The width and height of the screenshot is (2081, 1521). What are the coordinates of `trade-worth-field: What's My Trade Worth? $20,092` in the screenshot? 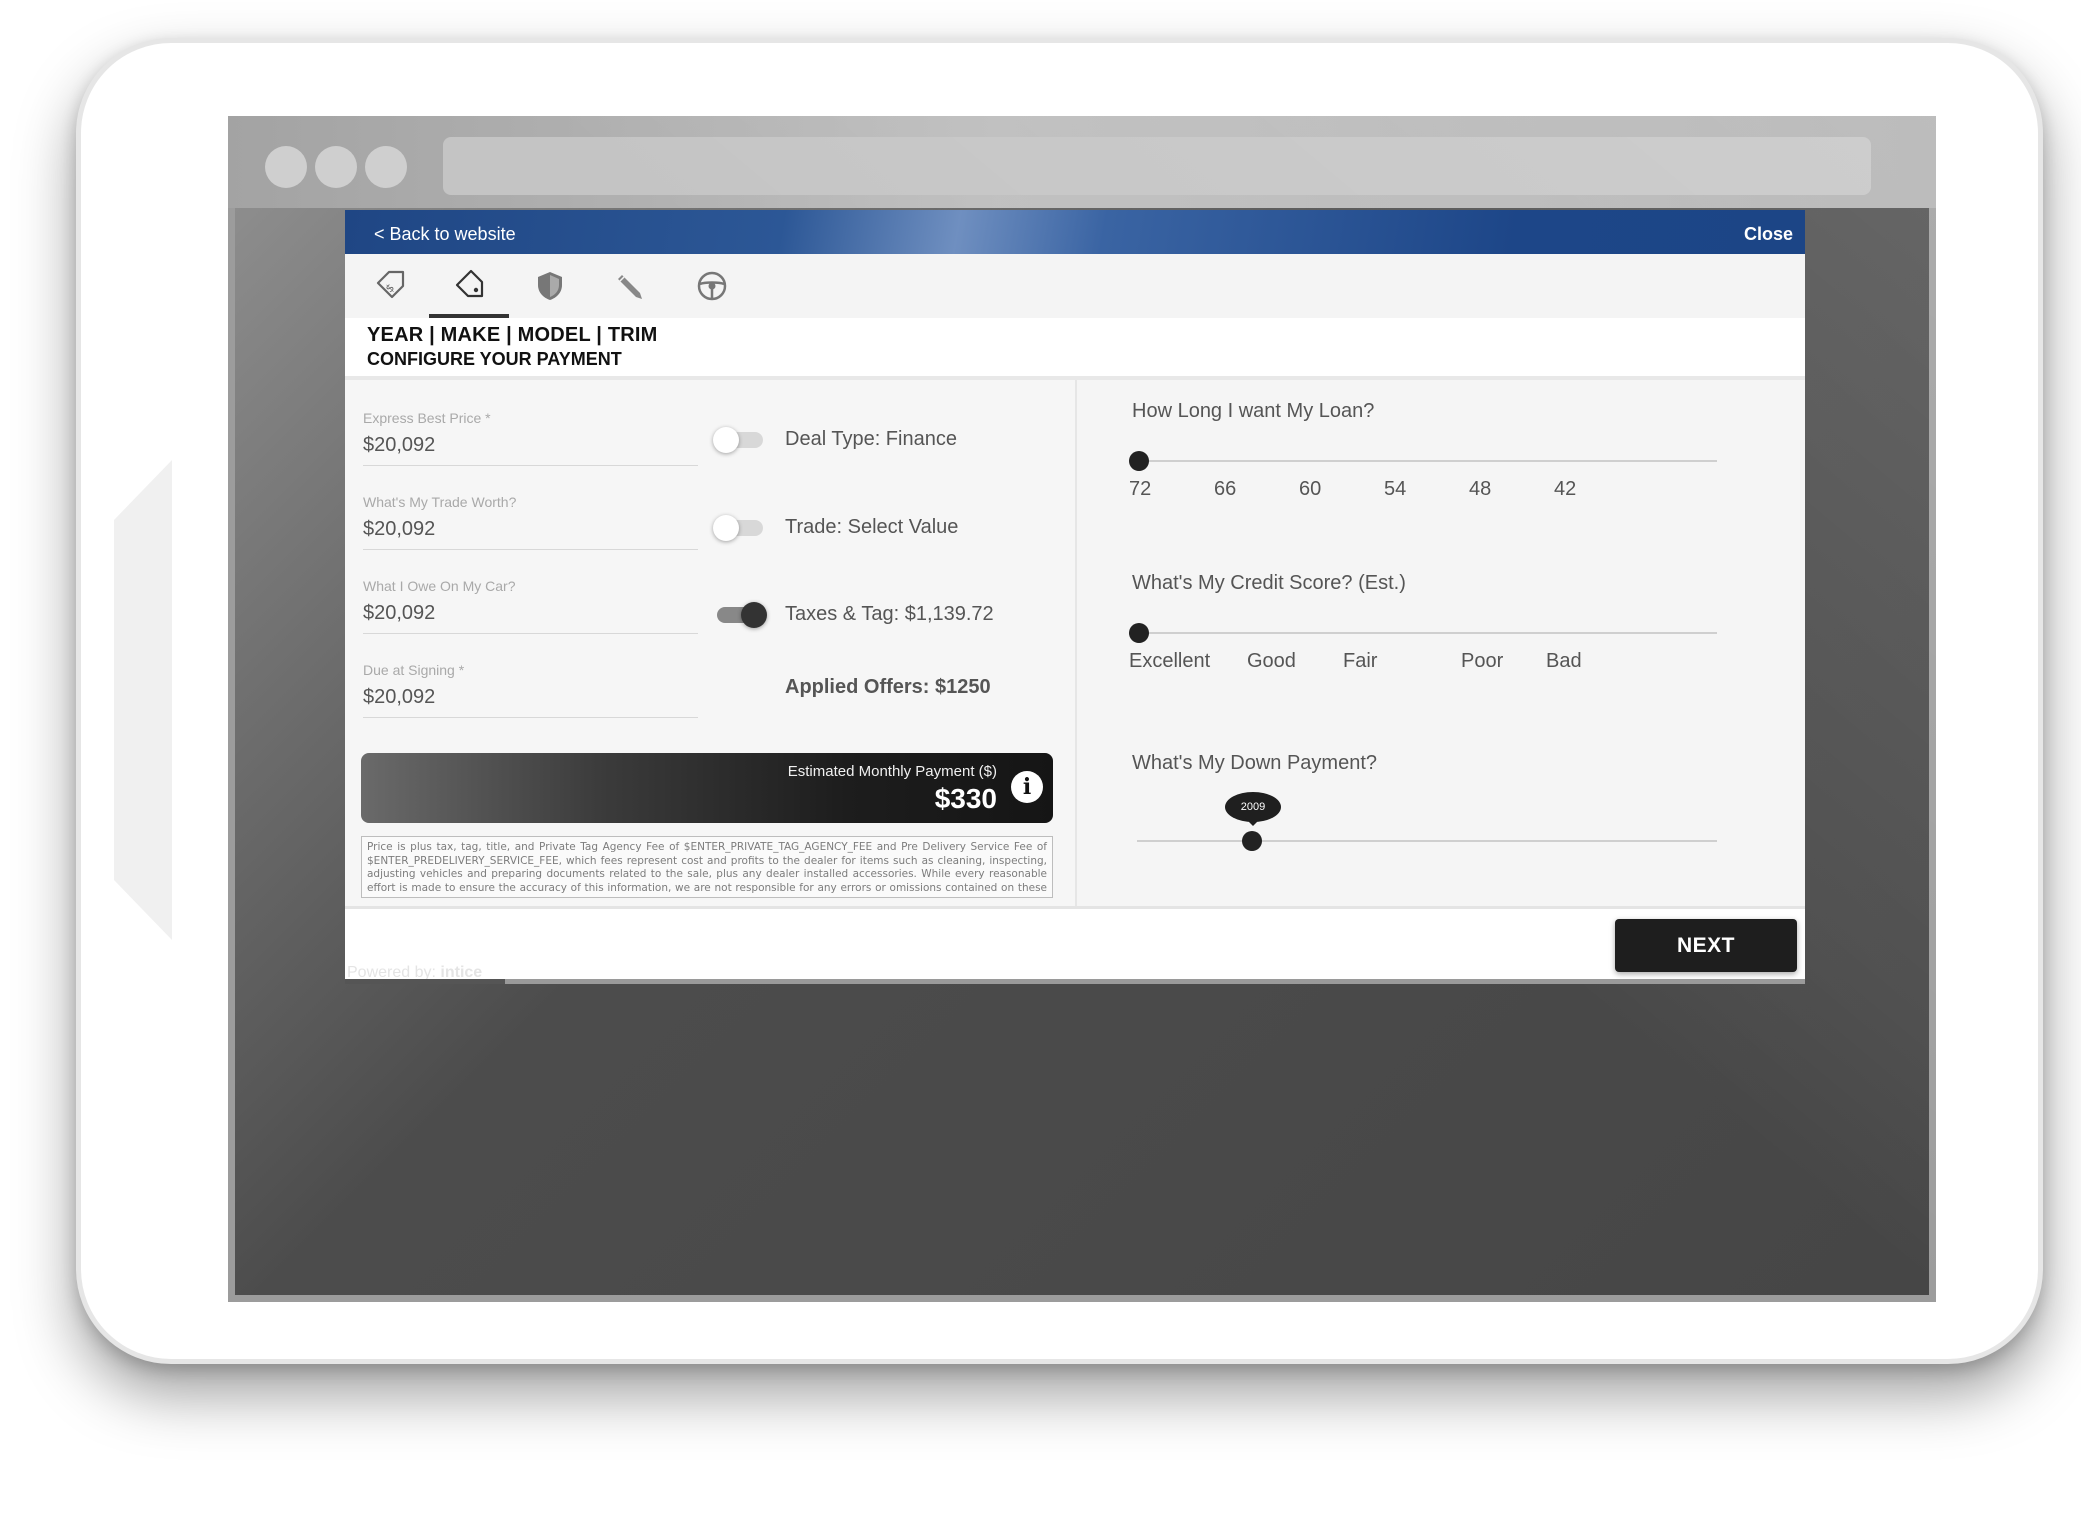 It's located at (530, 522).